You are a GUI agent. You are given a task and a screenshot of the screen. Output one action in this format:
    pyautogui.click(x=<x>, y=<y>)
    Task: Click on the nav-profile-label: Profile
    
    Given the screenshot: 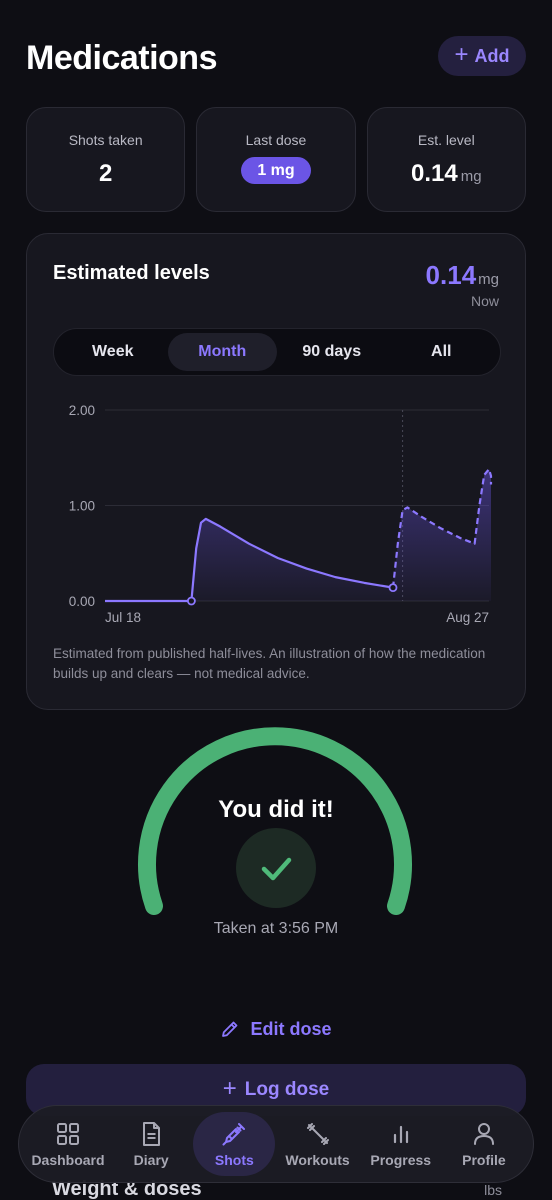 What is the action you would take?
    pyautogui.click(x=484, y=1160)
    